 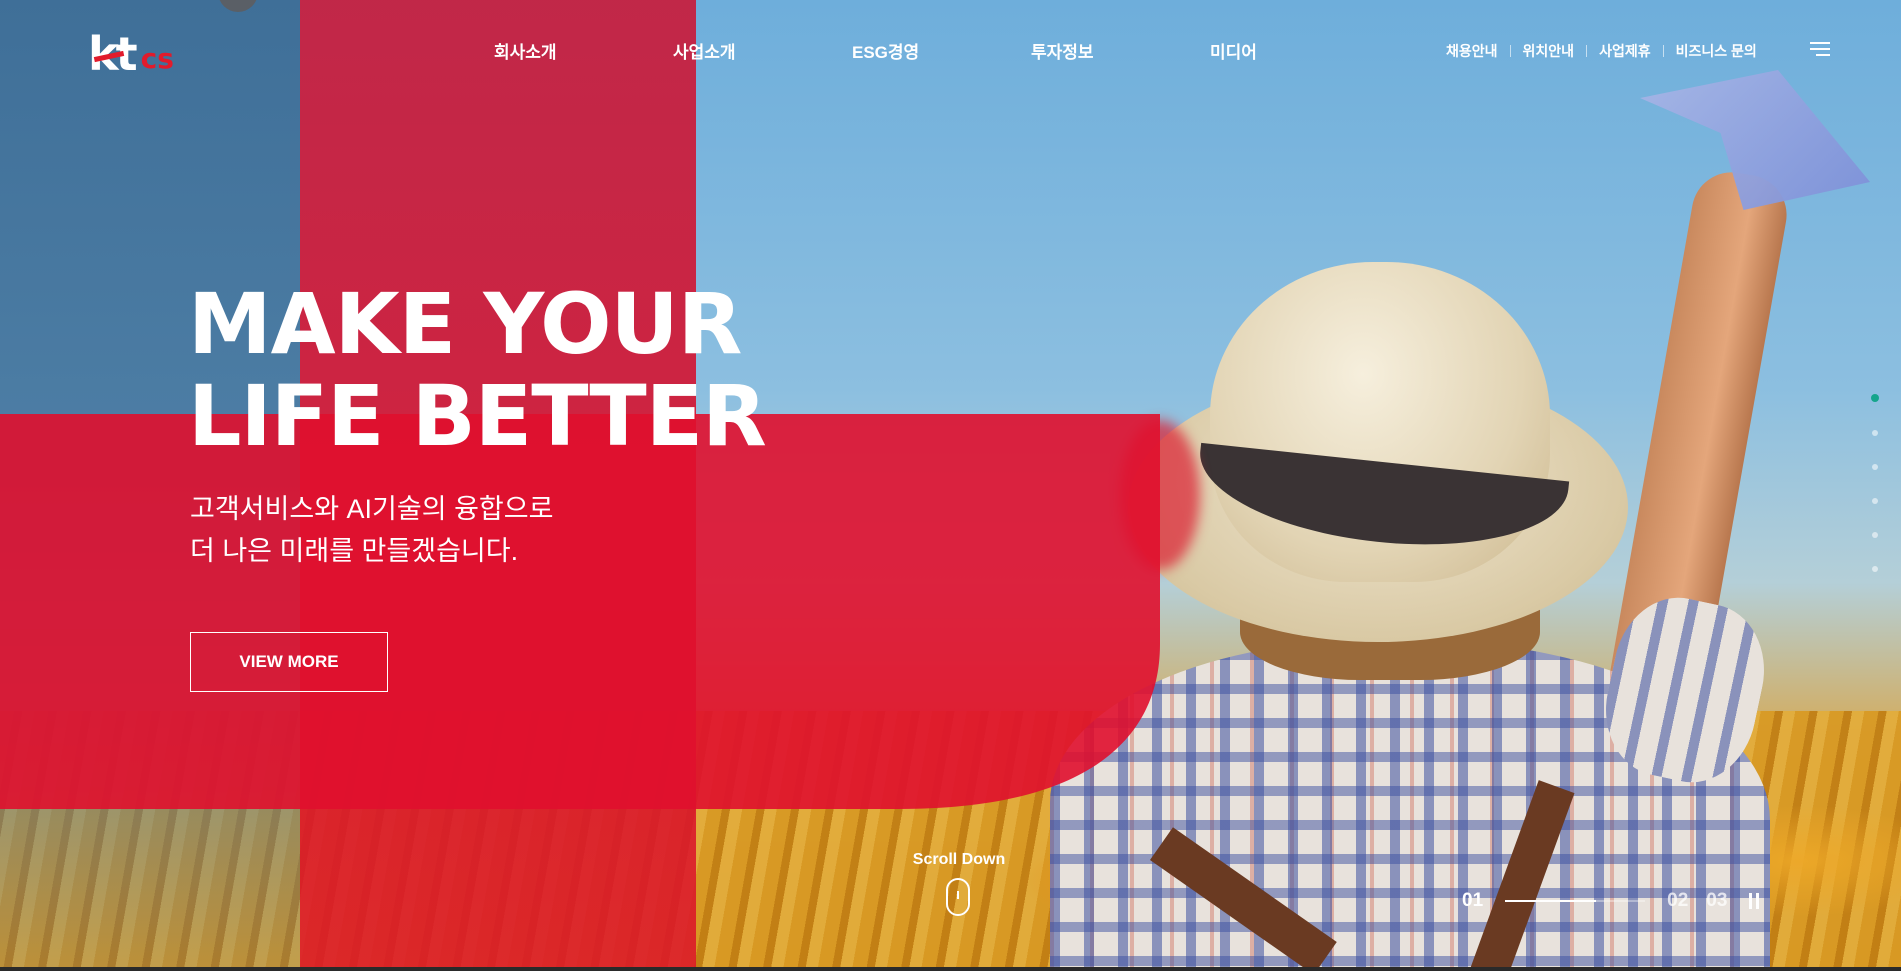 I want to click on mouse-icon, so click(x=958, y=897).